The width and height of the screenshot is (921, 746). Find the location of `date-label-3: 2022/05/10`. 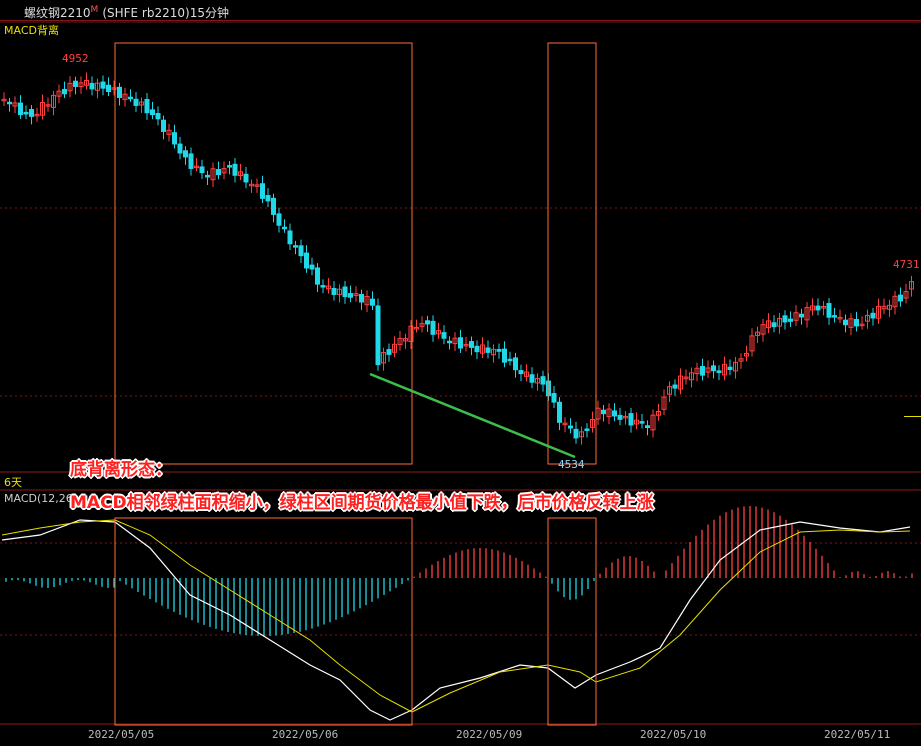

date-label-3: 2022/05/10 is located at coordinates (673, 734).